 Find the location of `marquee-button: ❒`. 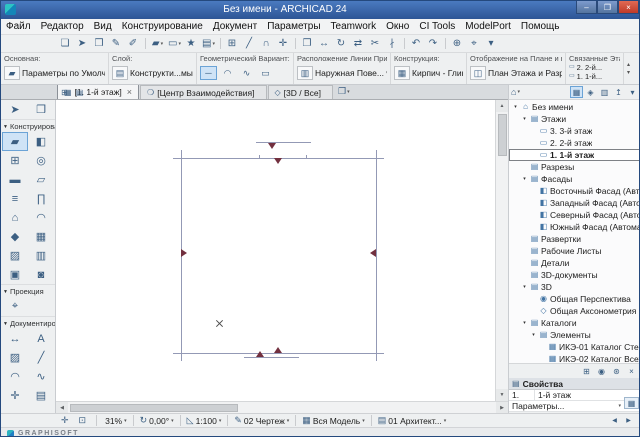

marquee-button: ❒ is located at coordinates (99, 44).